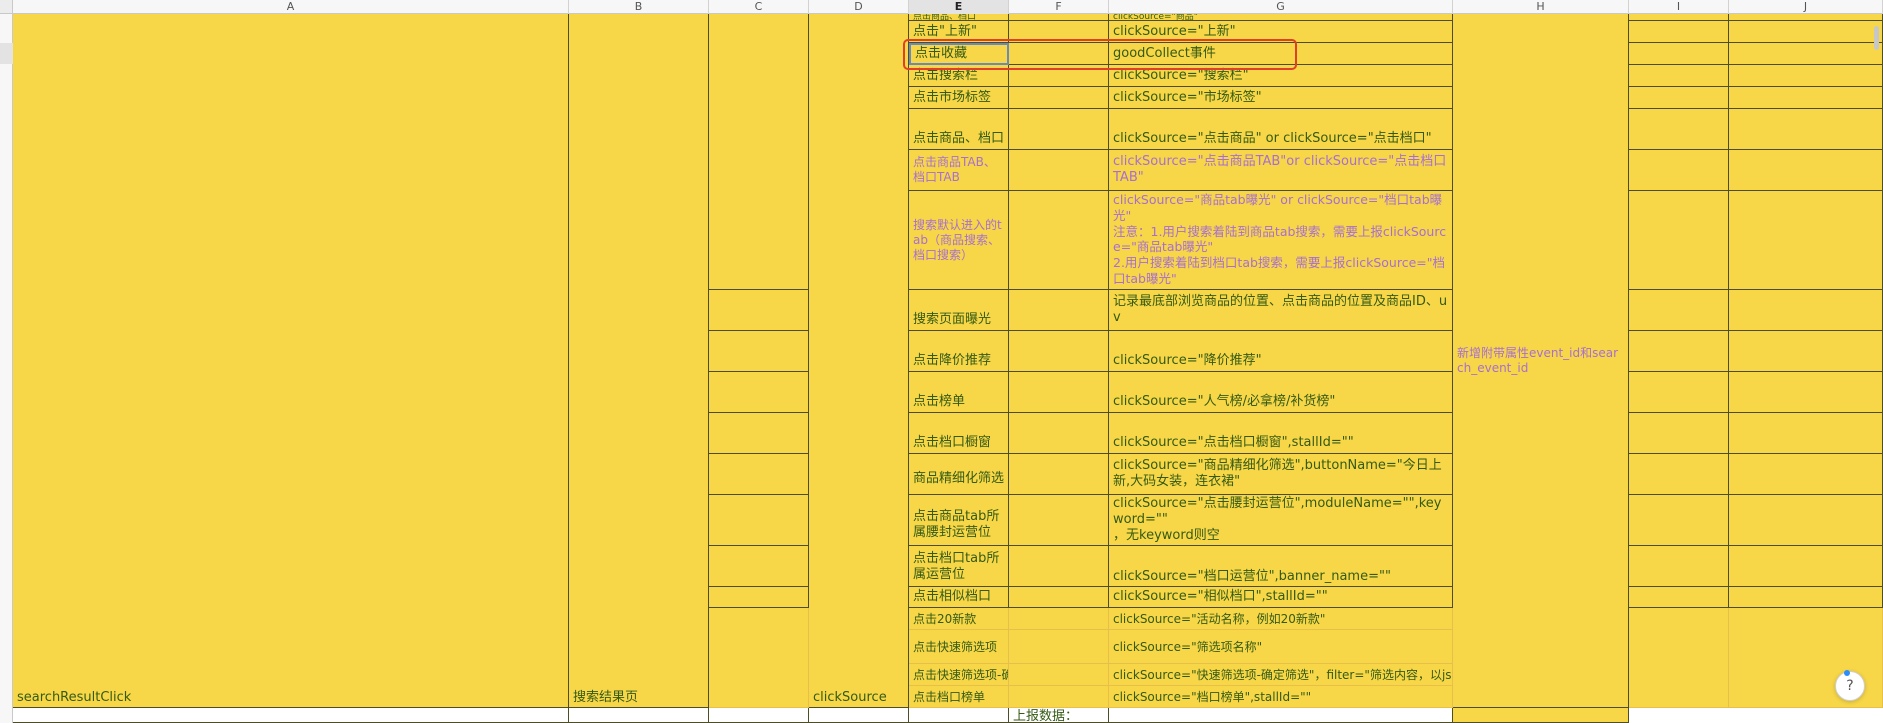  I want to click on event-cell: 点击快速筛选项, so click(959, 647).